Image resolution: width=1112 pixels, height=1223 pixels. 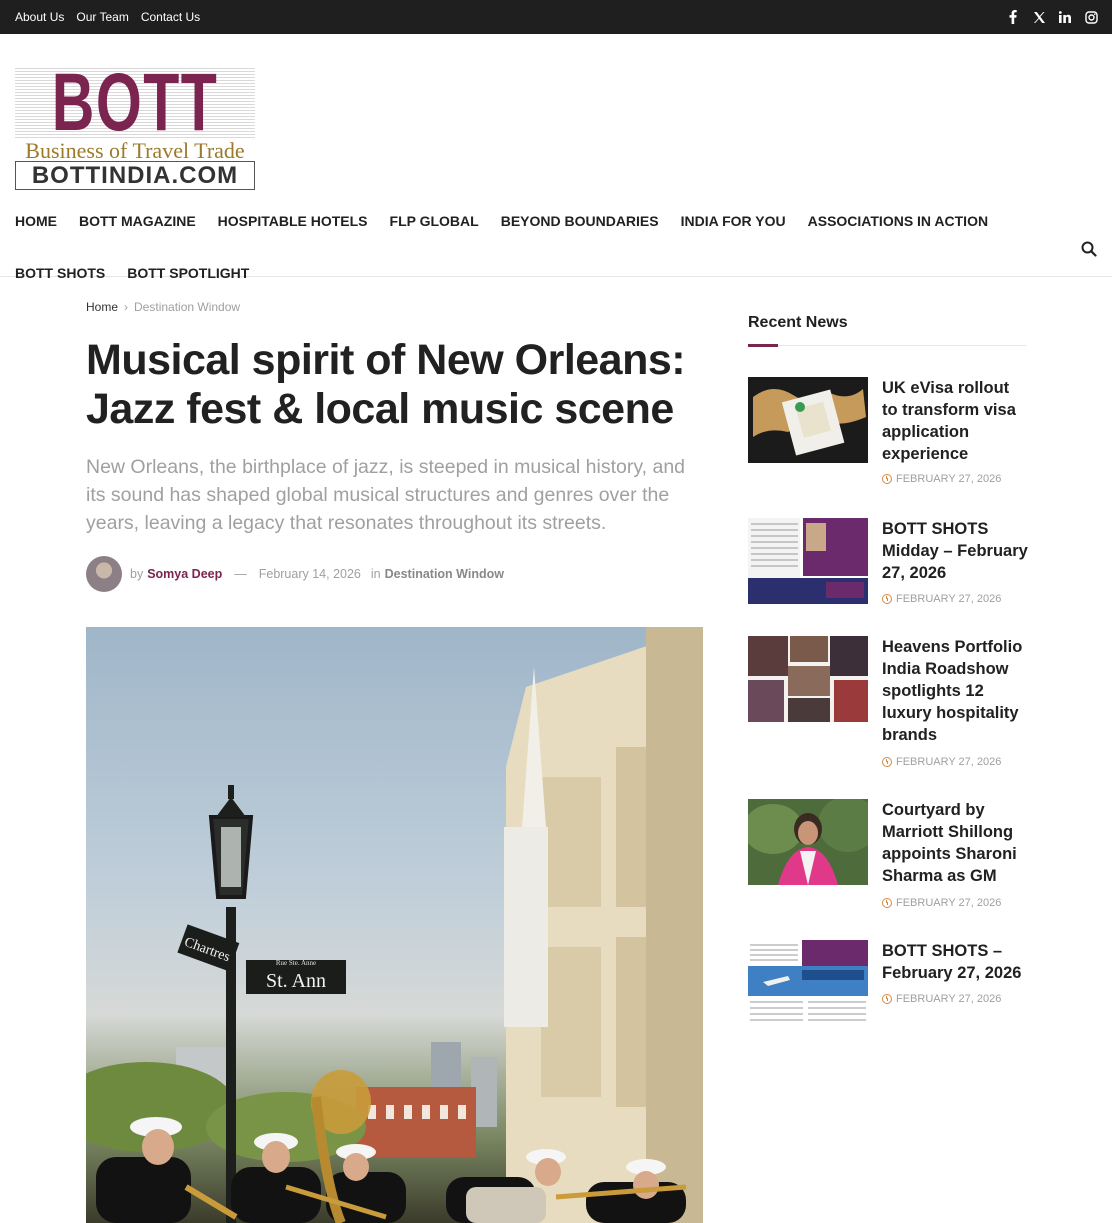 I want to click on nav-item-hospitable-hotels: HOSPITABLE HOTELS, so click(x=293, y=220).